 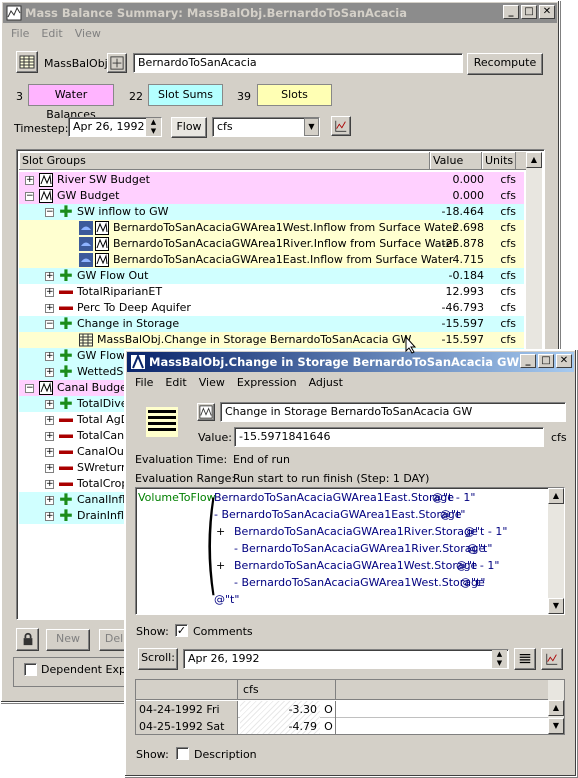 What do you see at coordinates (342, 726) in the screenshot?
I see `table-row: 04-25-1992 Sat -4.79 O` at bounding box center [342, 726].